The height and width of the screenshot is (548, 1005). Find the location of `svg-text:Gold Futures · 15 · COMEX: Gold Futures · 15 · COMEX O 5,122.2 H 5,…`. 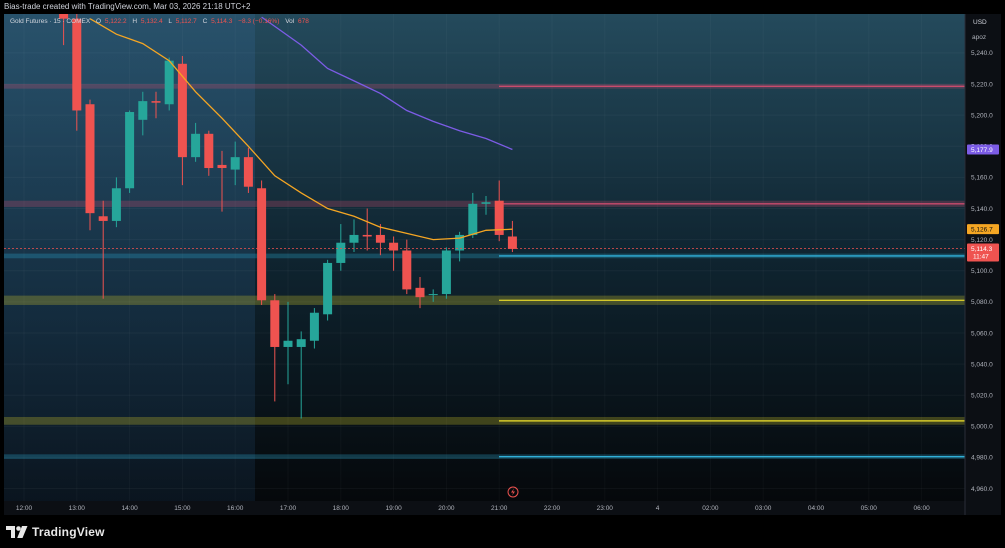

svg-text:Gold Futures · 15 · COMEX: Gold Futures · 15 · COMEX O 5,122.2 H 5,… is located at coordinates (159, 21).